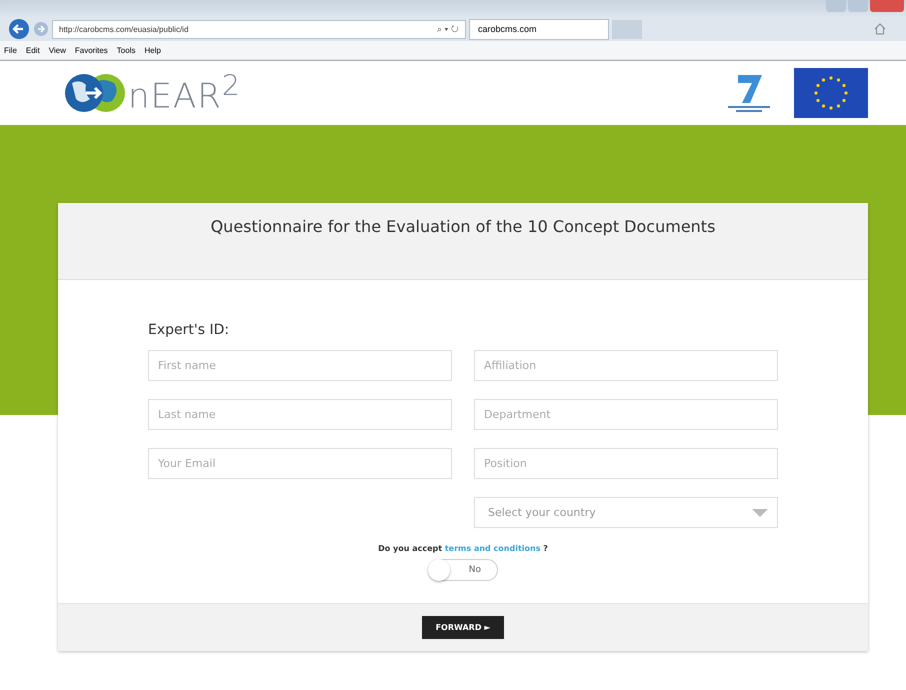  I want to click on forward-button: FORWARD ►, so click(463, 627).